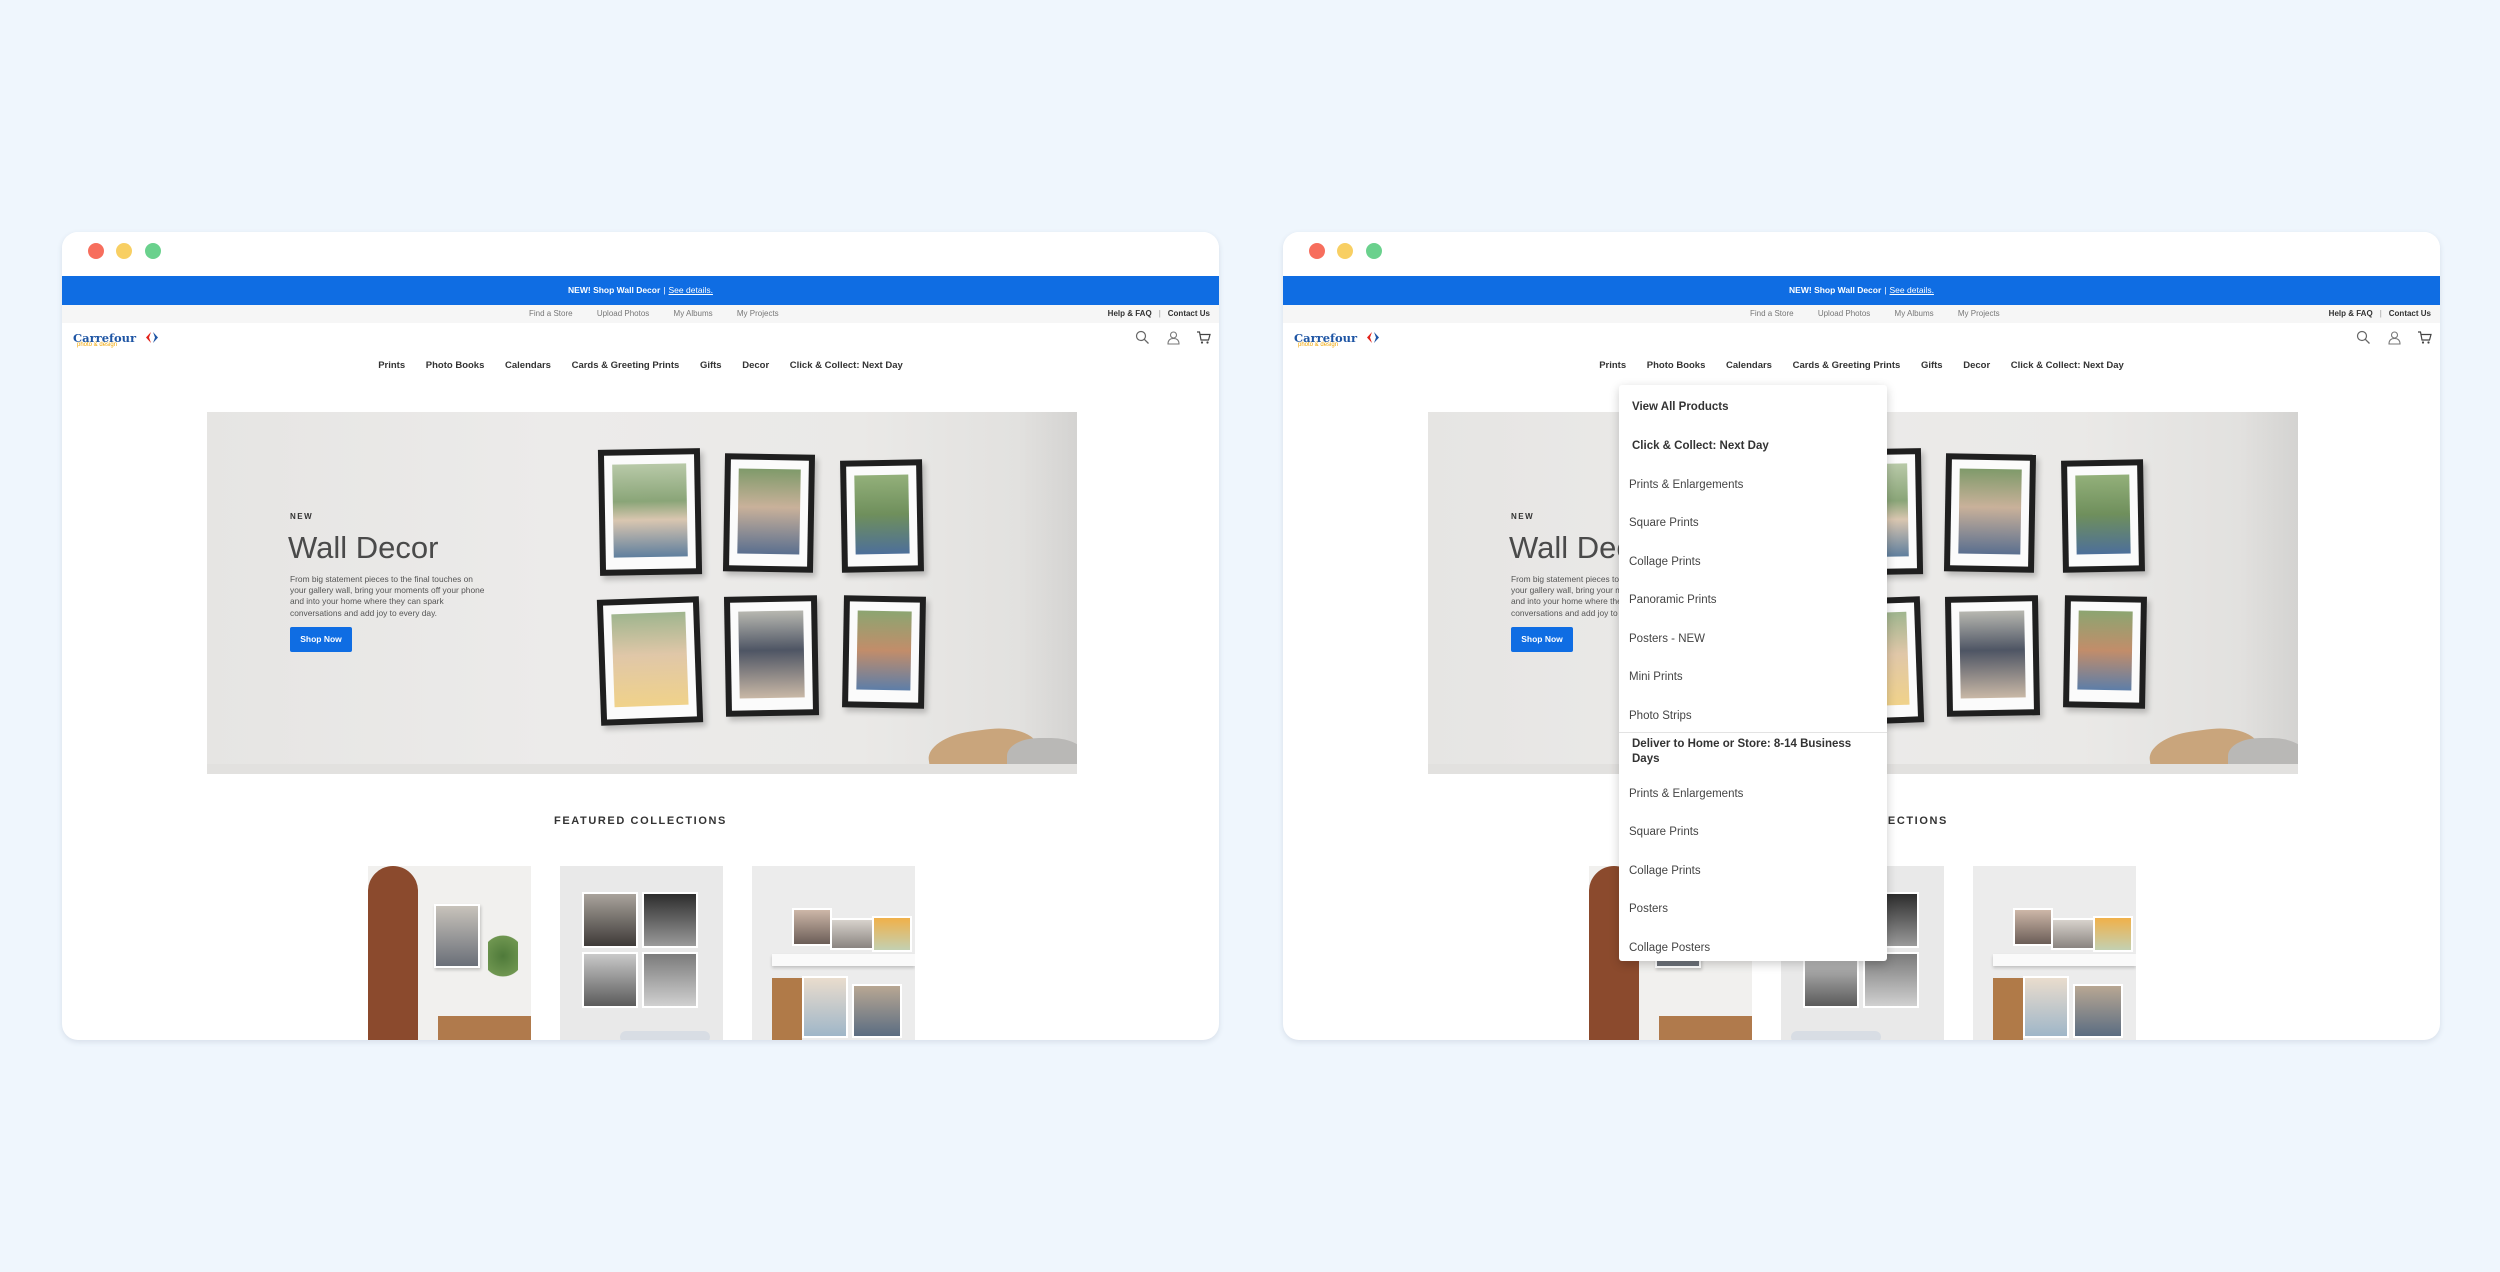 Image resolution: width=2500 pixels, height=1272 pixels. What do you see at coordinates (1753, 909) in the screenshot?
I see `dropdown-item: Posters` at bounding box center [1753, 909].